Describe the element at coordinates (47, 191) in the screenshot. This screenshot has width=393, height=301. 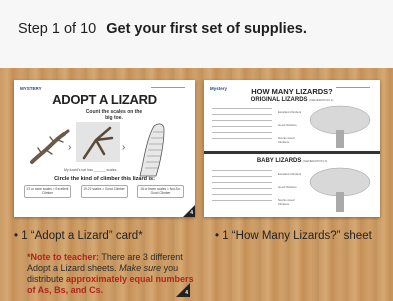
I see `climber-option: 23 or more scales = Excellent Climber` at that location.